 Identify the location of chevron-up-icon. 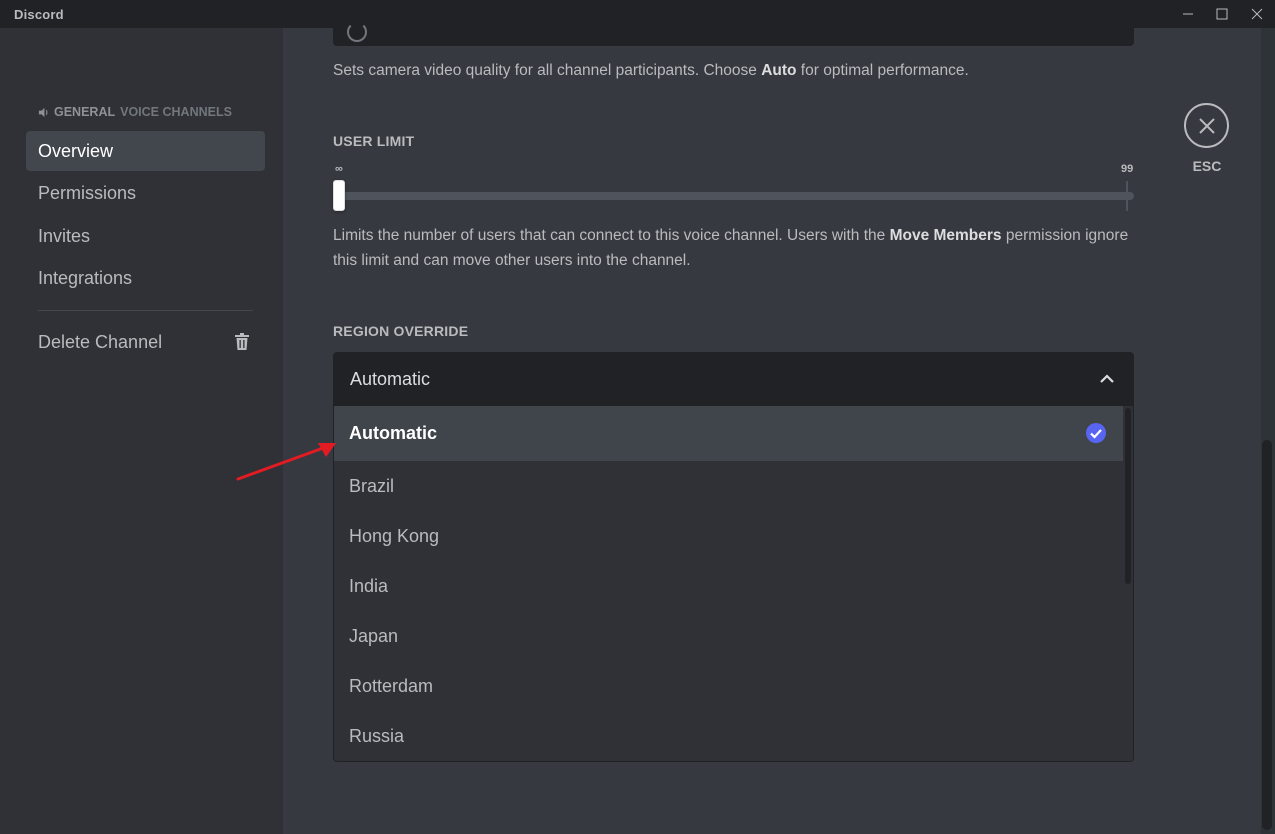
(1107, 378).